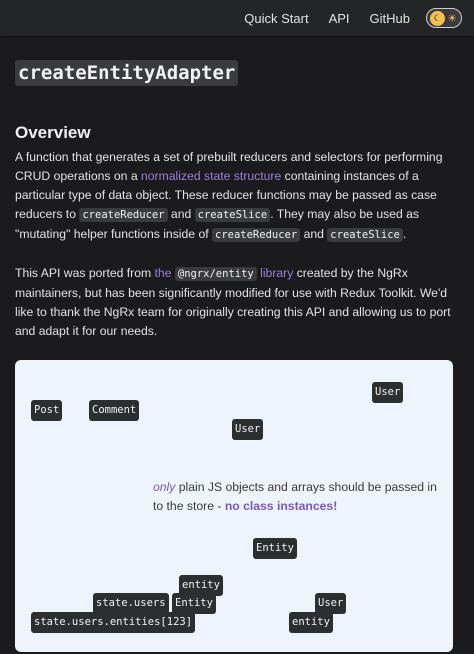 This screenshot has width=474, height=654. What do you see at coordinates (113, 622) in the screenshot?
I see `code-state-users-entities: state.users.entities[123]` at bounding box center [113, 622].